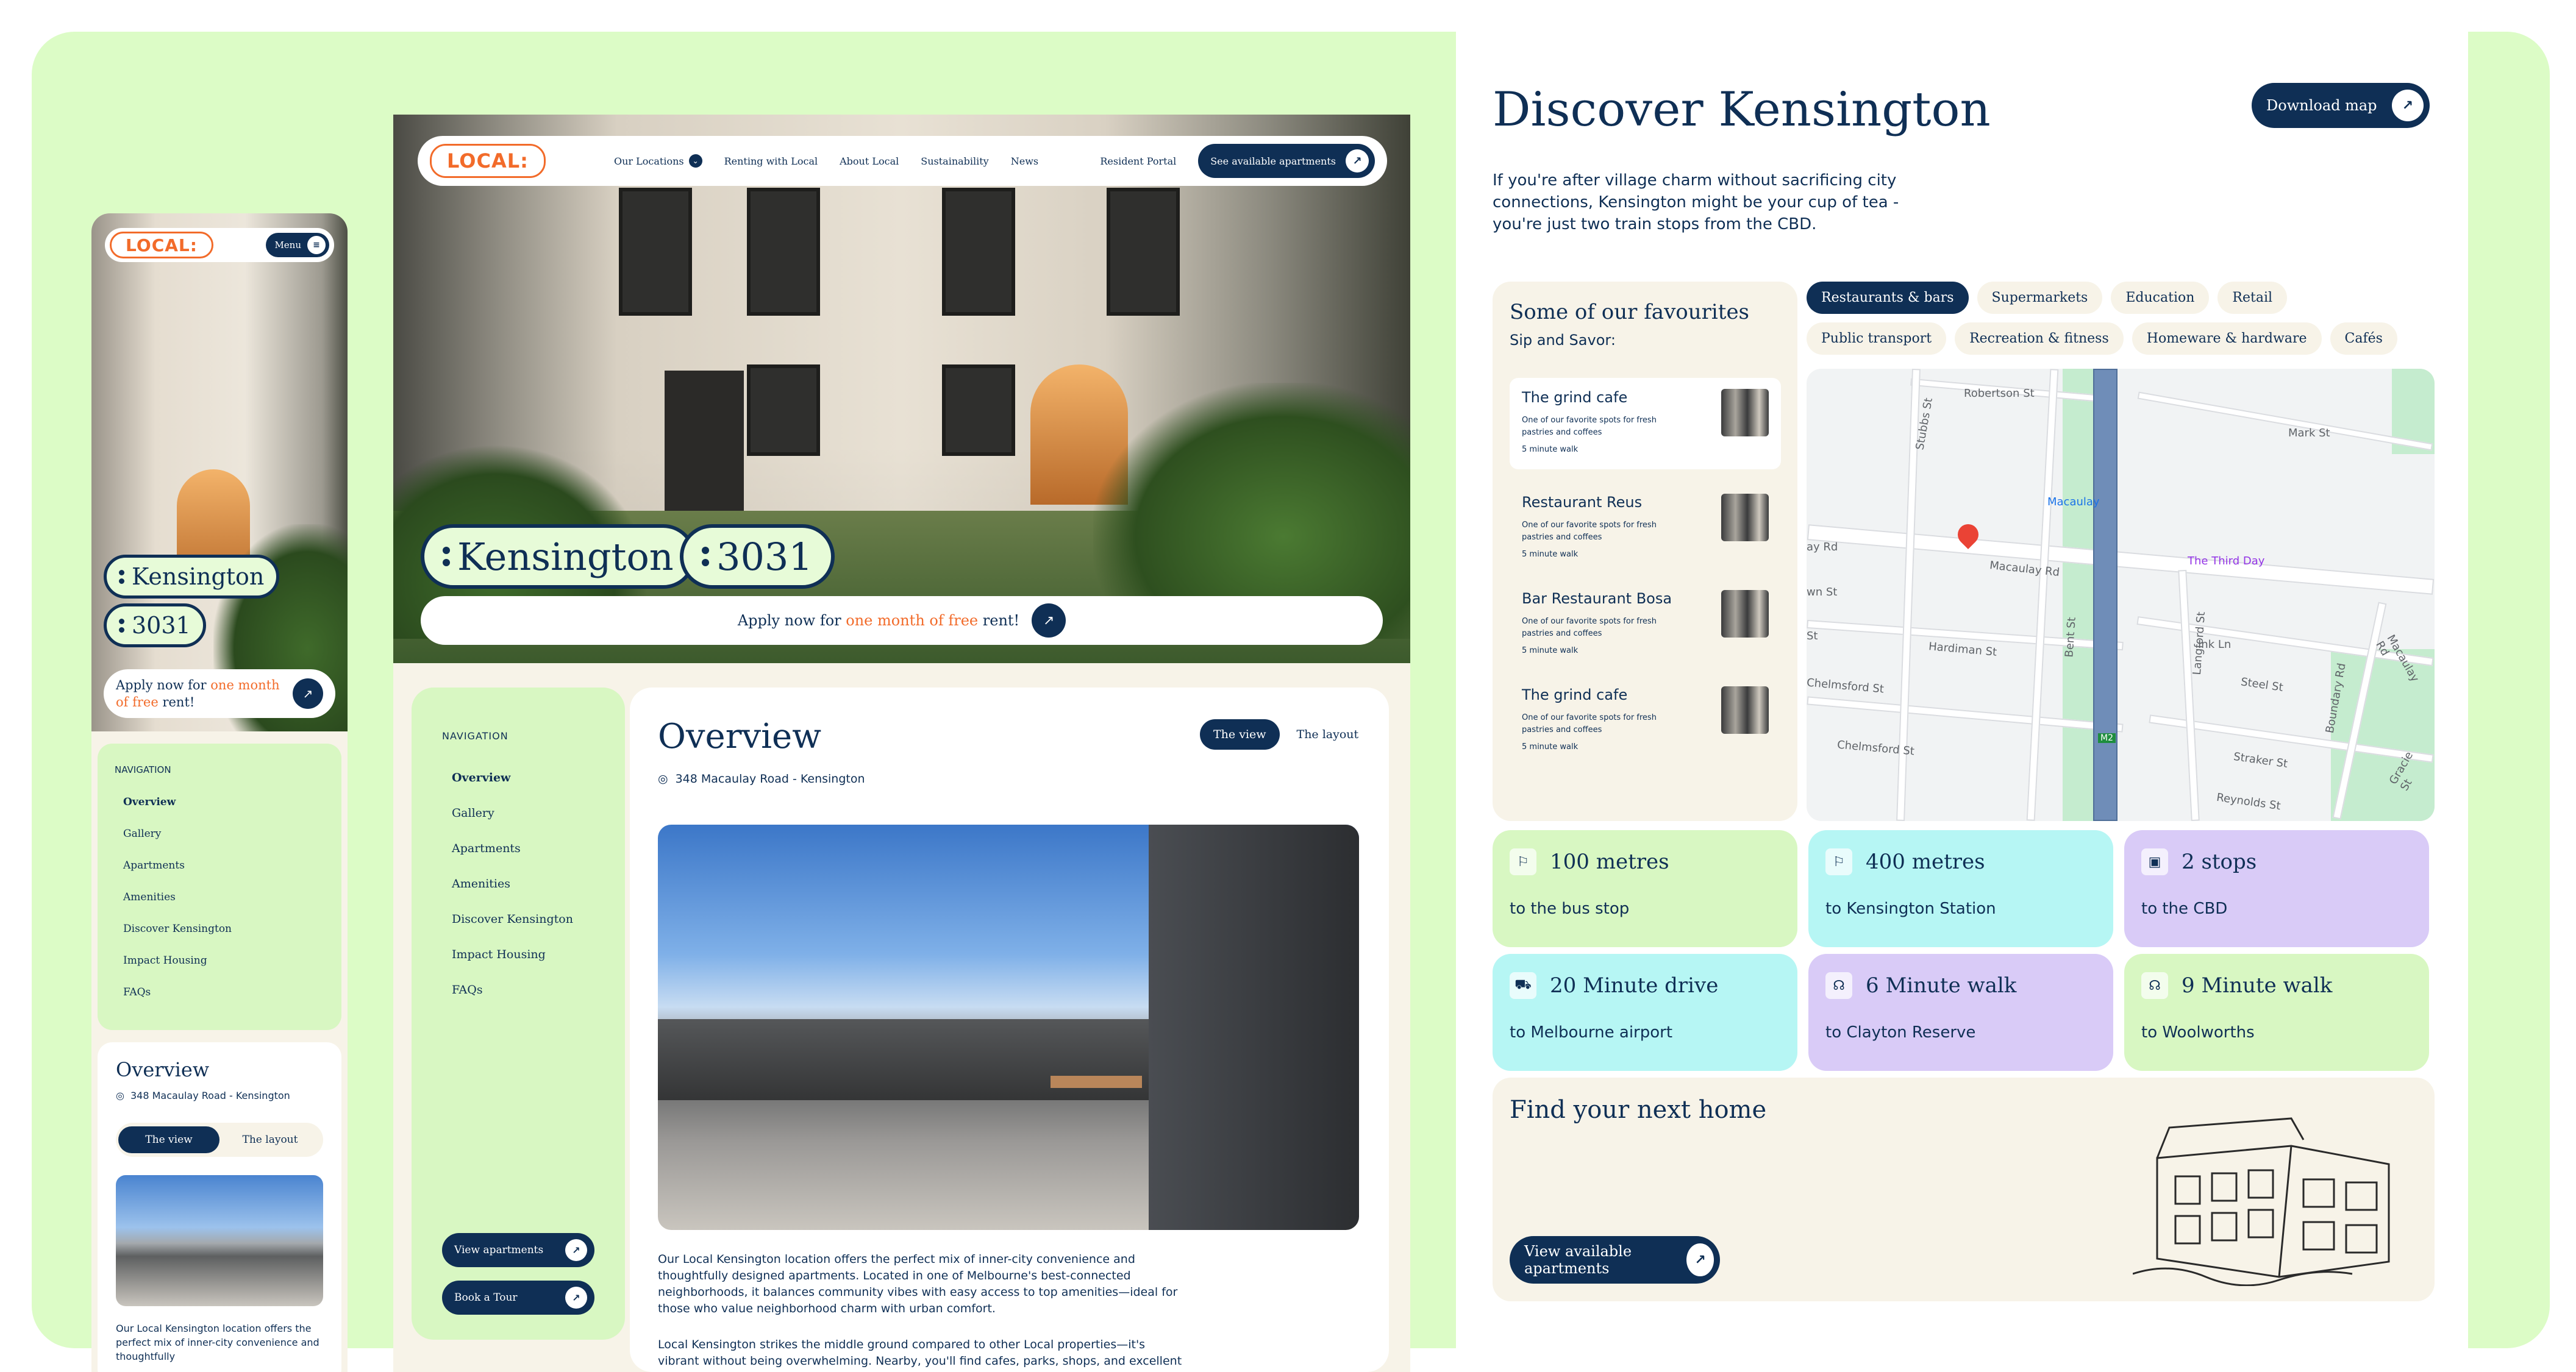  What do you see at coordinates (297, 245) in the screenshot?
I see `menu-button: Menu ≡` at bounding box center [297, 245].